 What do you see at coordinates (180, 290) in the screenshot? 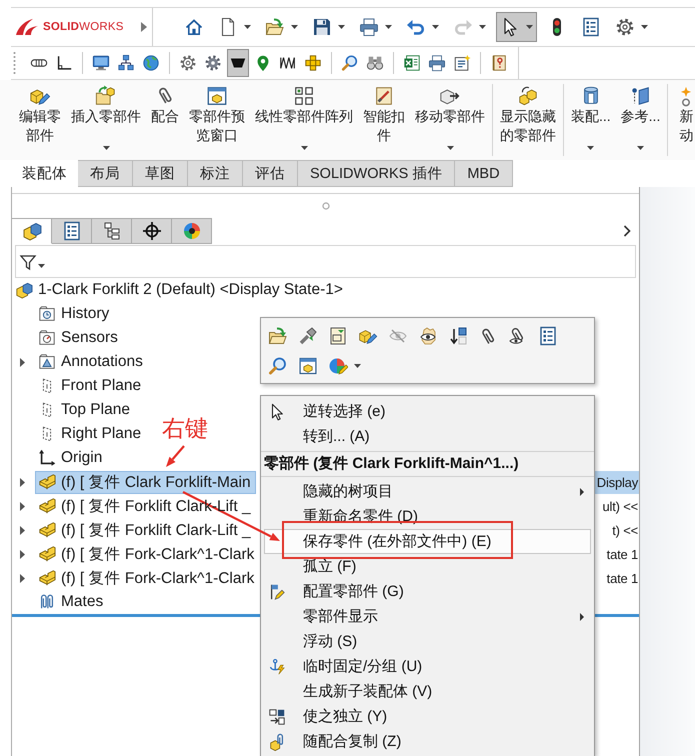
I see `tree-item: 1-Clark Forklift 2 (Default) <Display State-1>` at bounding box center [180, 290].